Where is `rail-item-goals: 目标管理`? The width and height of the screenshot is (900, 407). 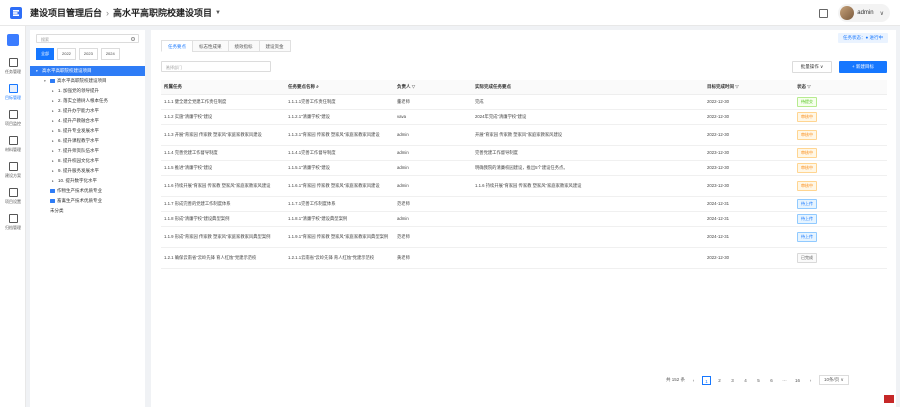
rail-item-goals: 目标管理 is located at coordinates (13, 92).